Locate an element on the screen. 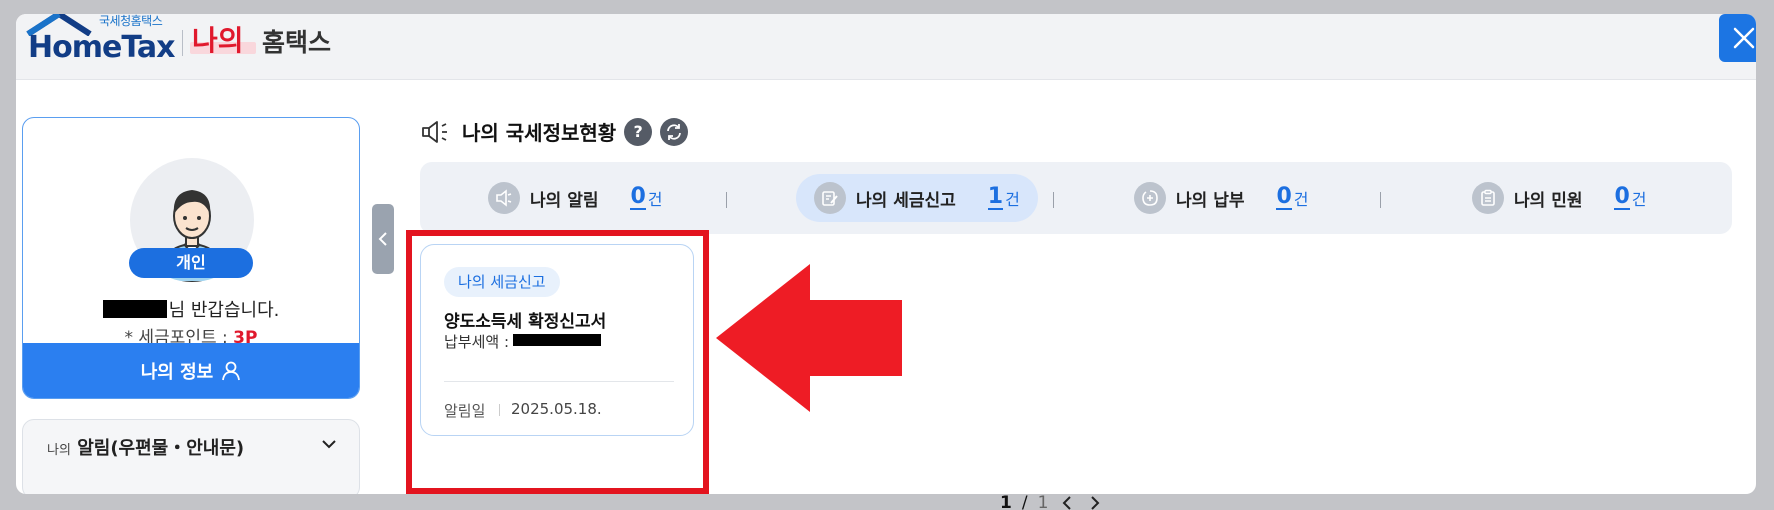  red-arrow-left-icon is located at coordinates (809, 338).